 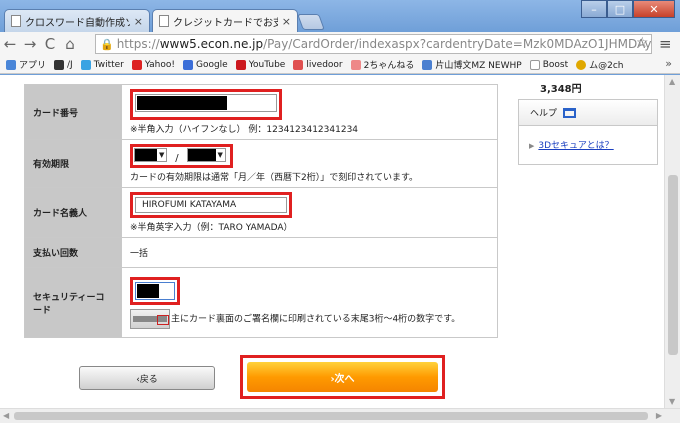 I want to click on apps-icon, so click(x=11, y=64).